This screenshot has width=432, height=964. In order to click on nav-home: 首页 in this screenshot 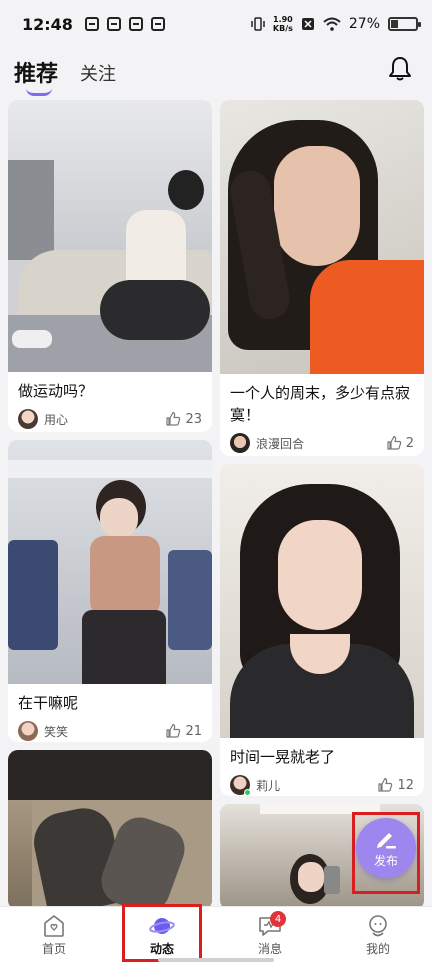, I will do `click(54, 935)`.